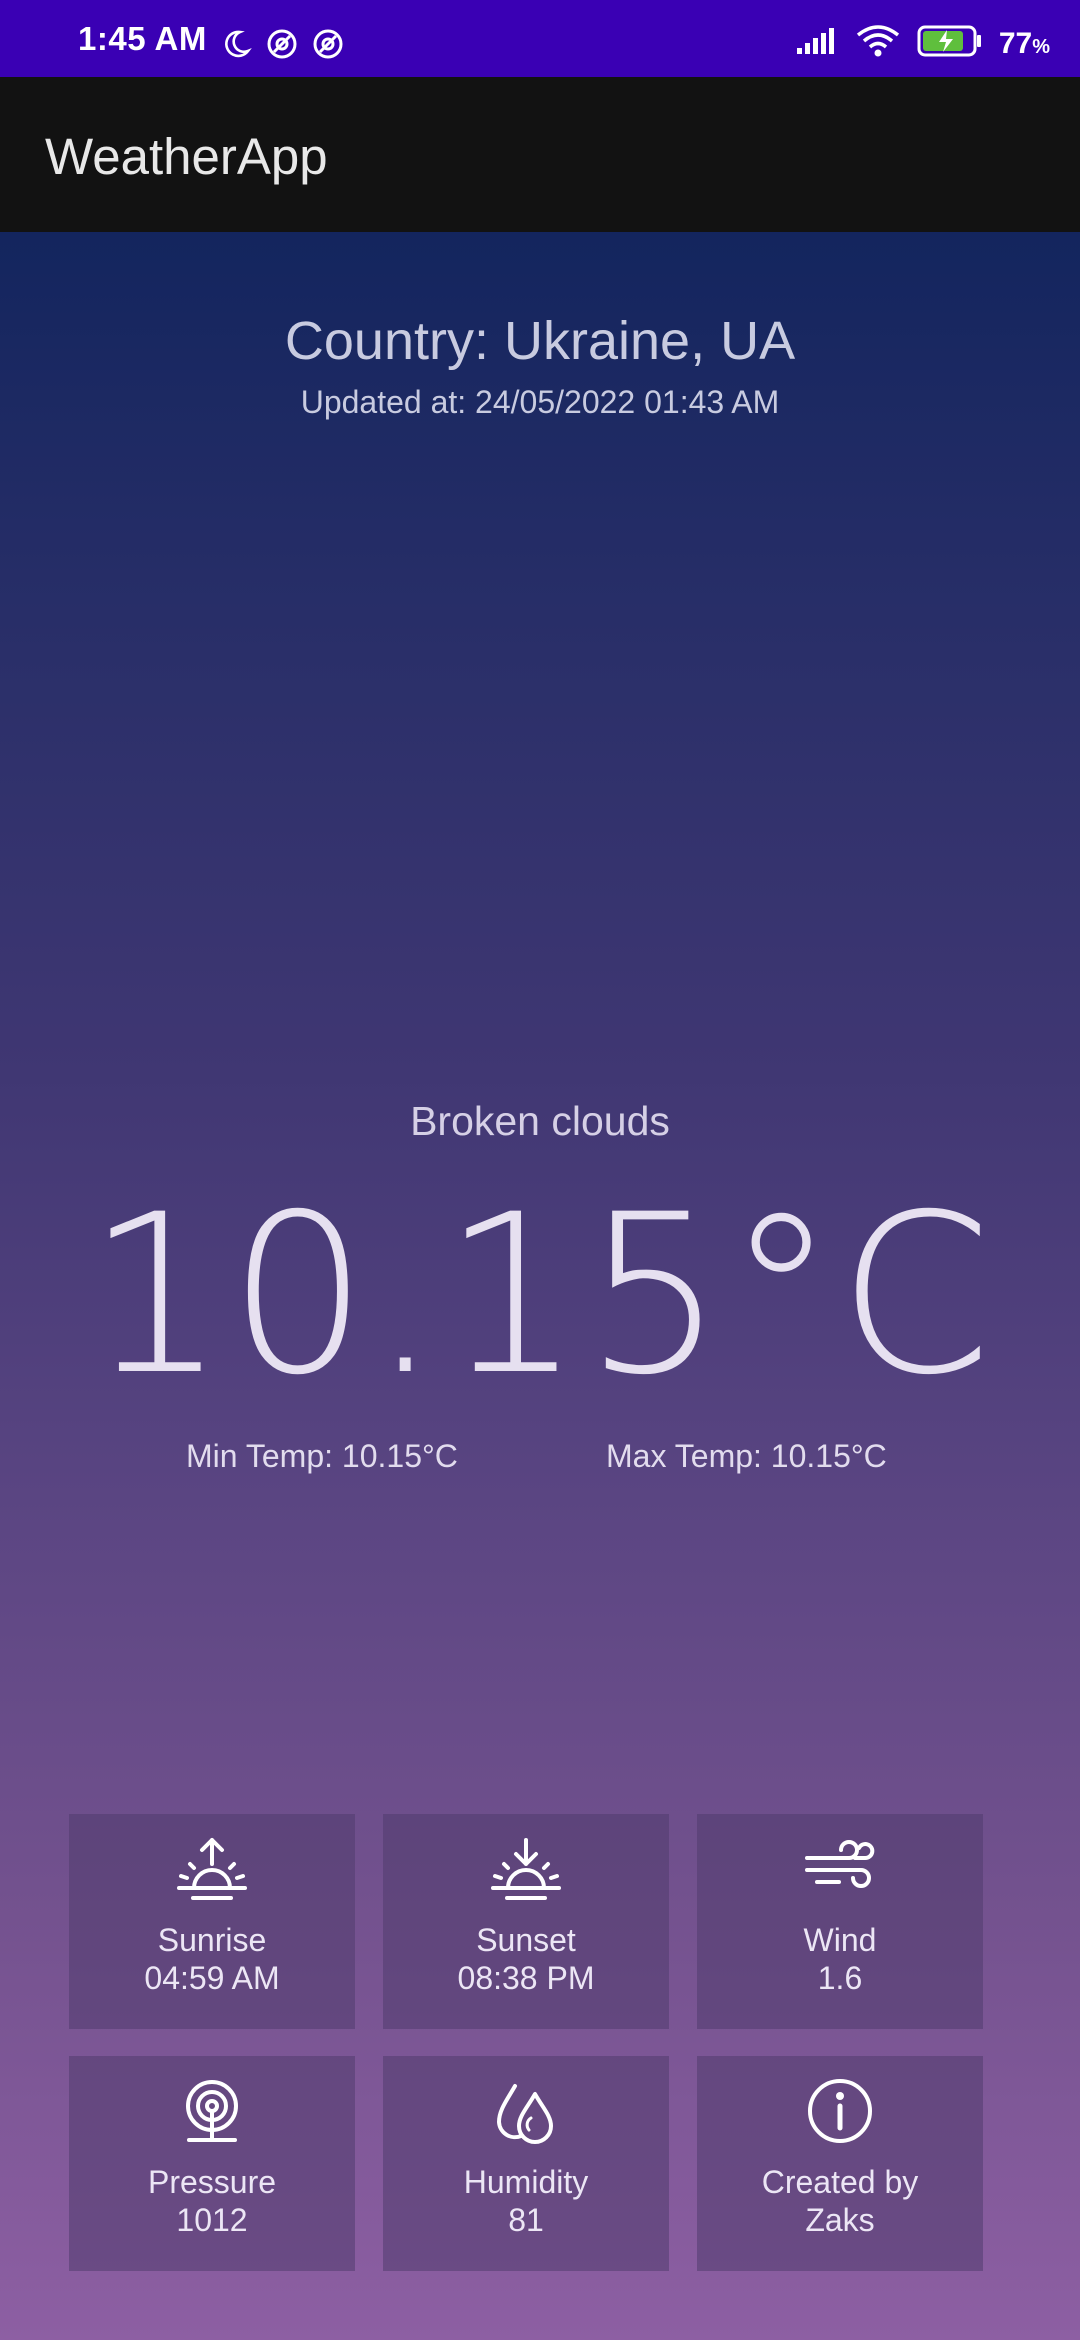  I want to click on sunset-icon, so click(526, 1860).